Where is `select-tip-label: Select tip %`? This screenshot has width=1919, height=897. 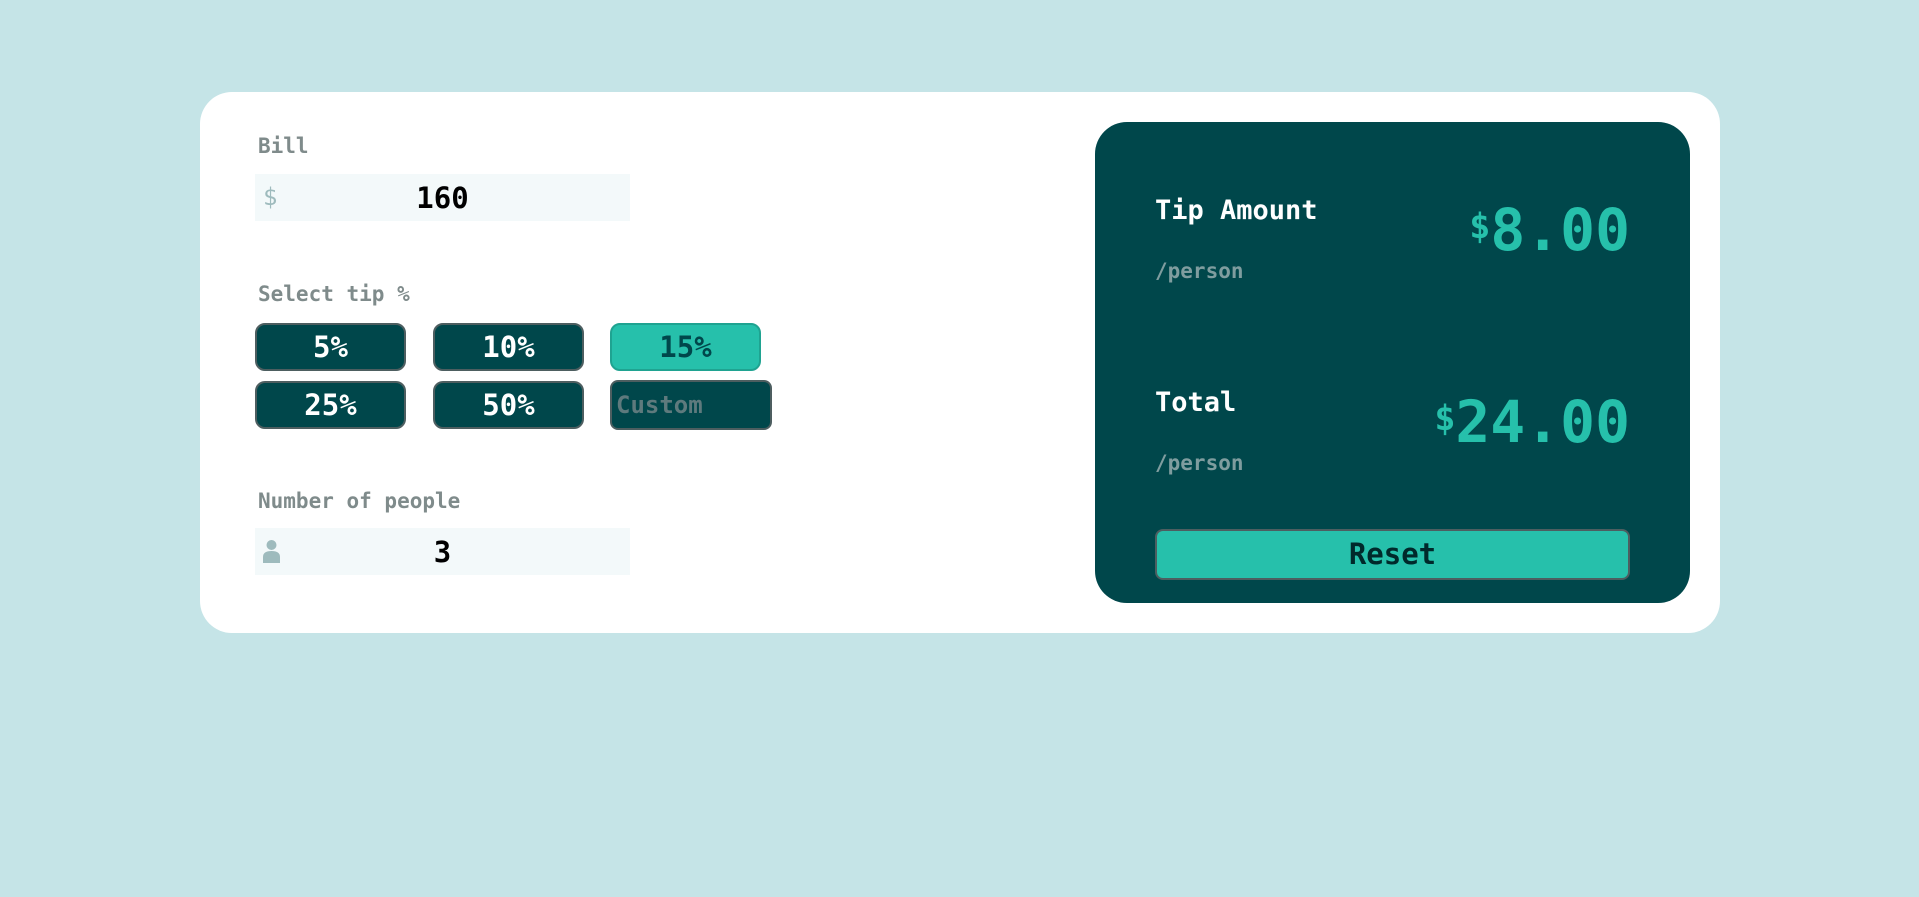 select-tip-label: Select tip % is located at coordinates (334, 294).